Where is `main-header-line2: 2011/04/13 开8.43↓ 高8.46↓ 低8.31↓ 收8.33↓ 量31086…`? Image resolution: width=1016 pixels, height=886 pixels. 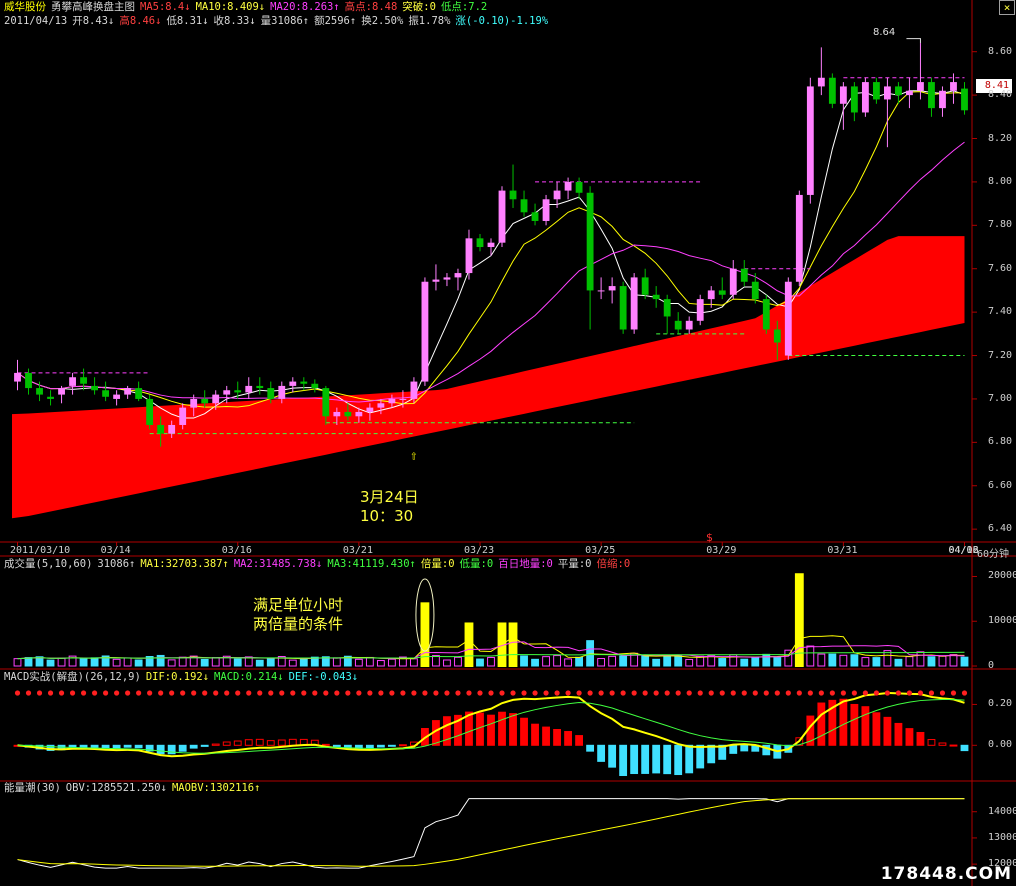 main-header-line2: 2011/04/13 开8.43↓ 高8.46↓ 低8.31↓ 收8.33↓ 量31086… is located at coordinates (278, 21).